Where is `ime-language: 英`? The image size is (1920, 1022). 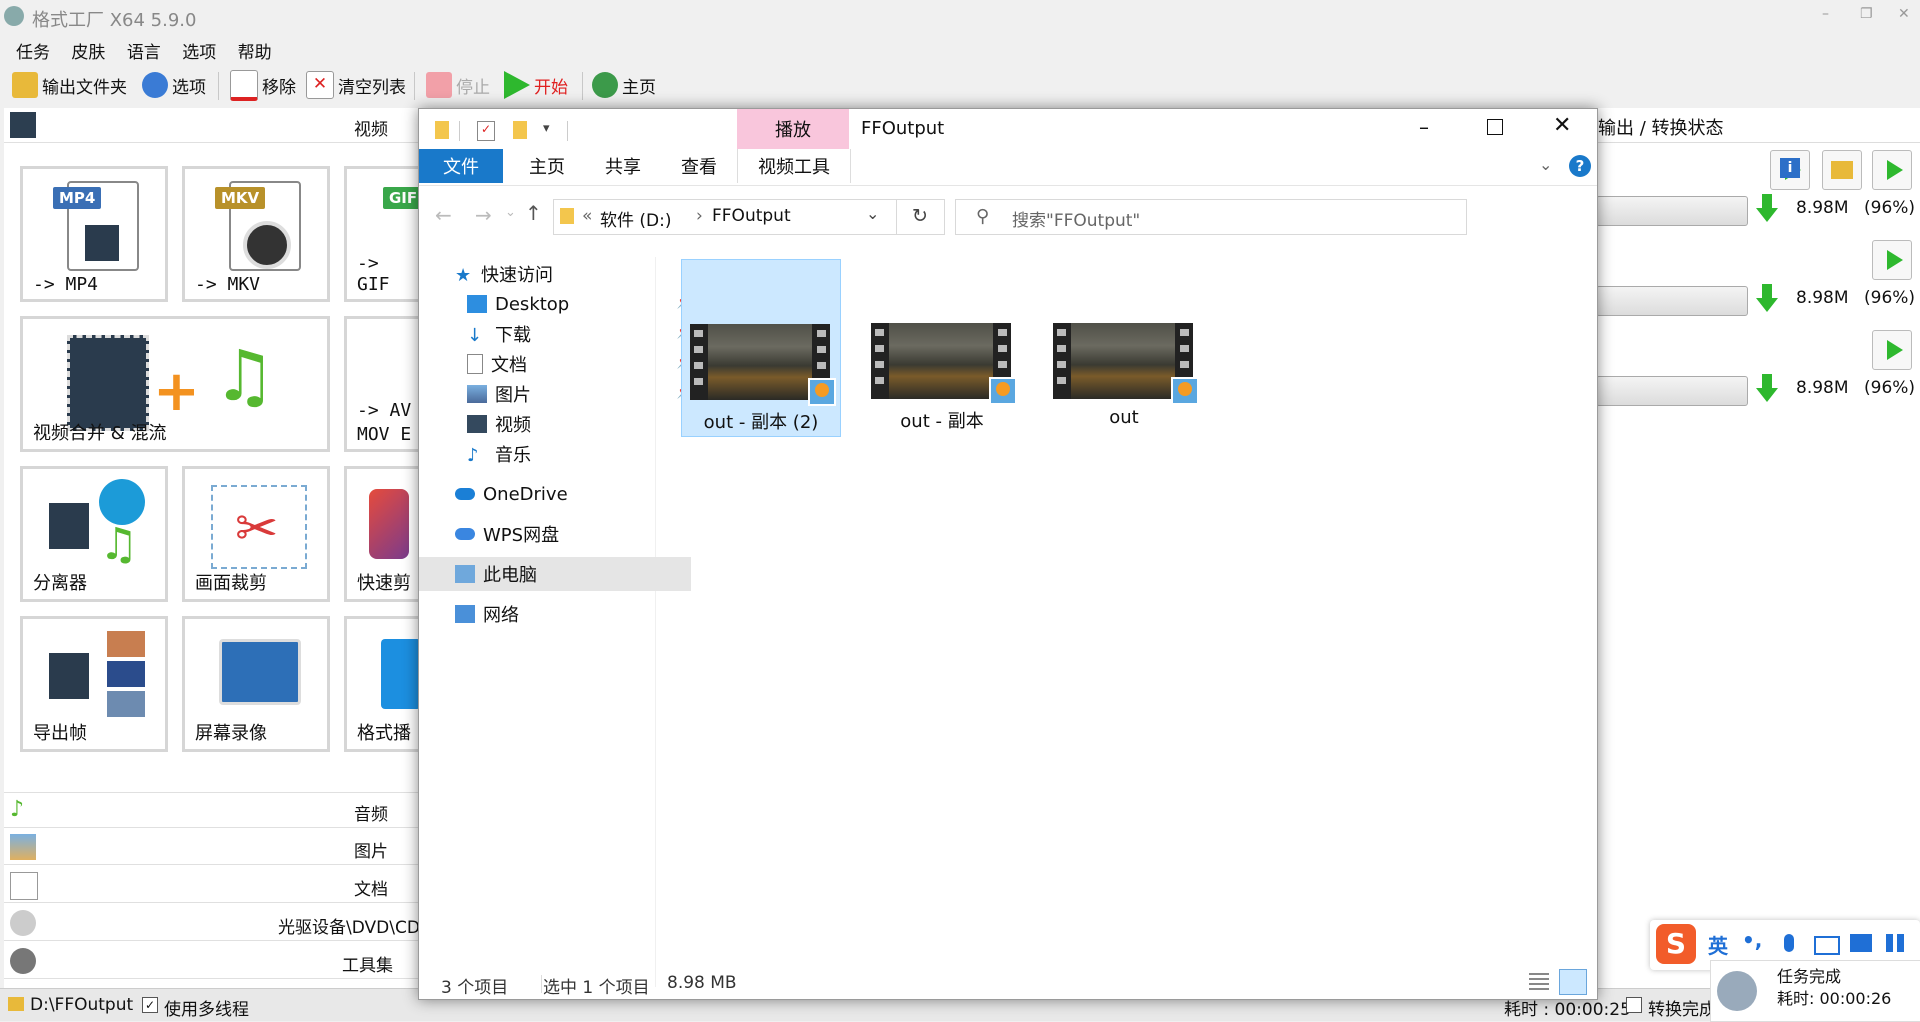
ime-language: 英 is located at coordinates (1718, 944).